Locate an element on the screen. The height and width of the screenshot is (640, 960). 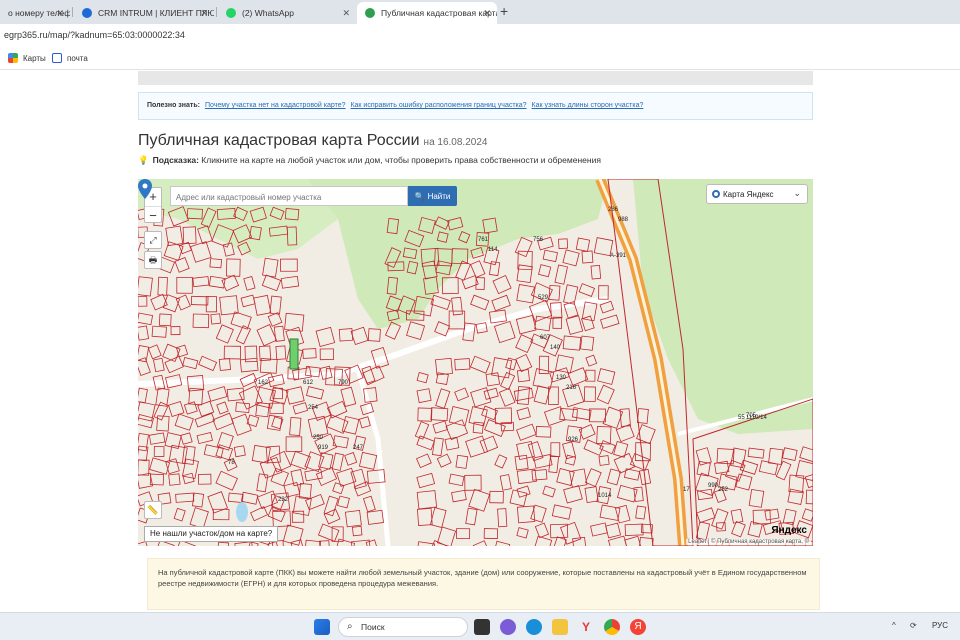
layer-select: Карта Яндекс ⌄ is located at coordinates (757, 194).